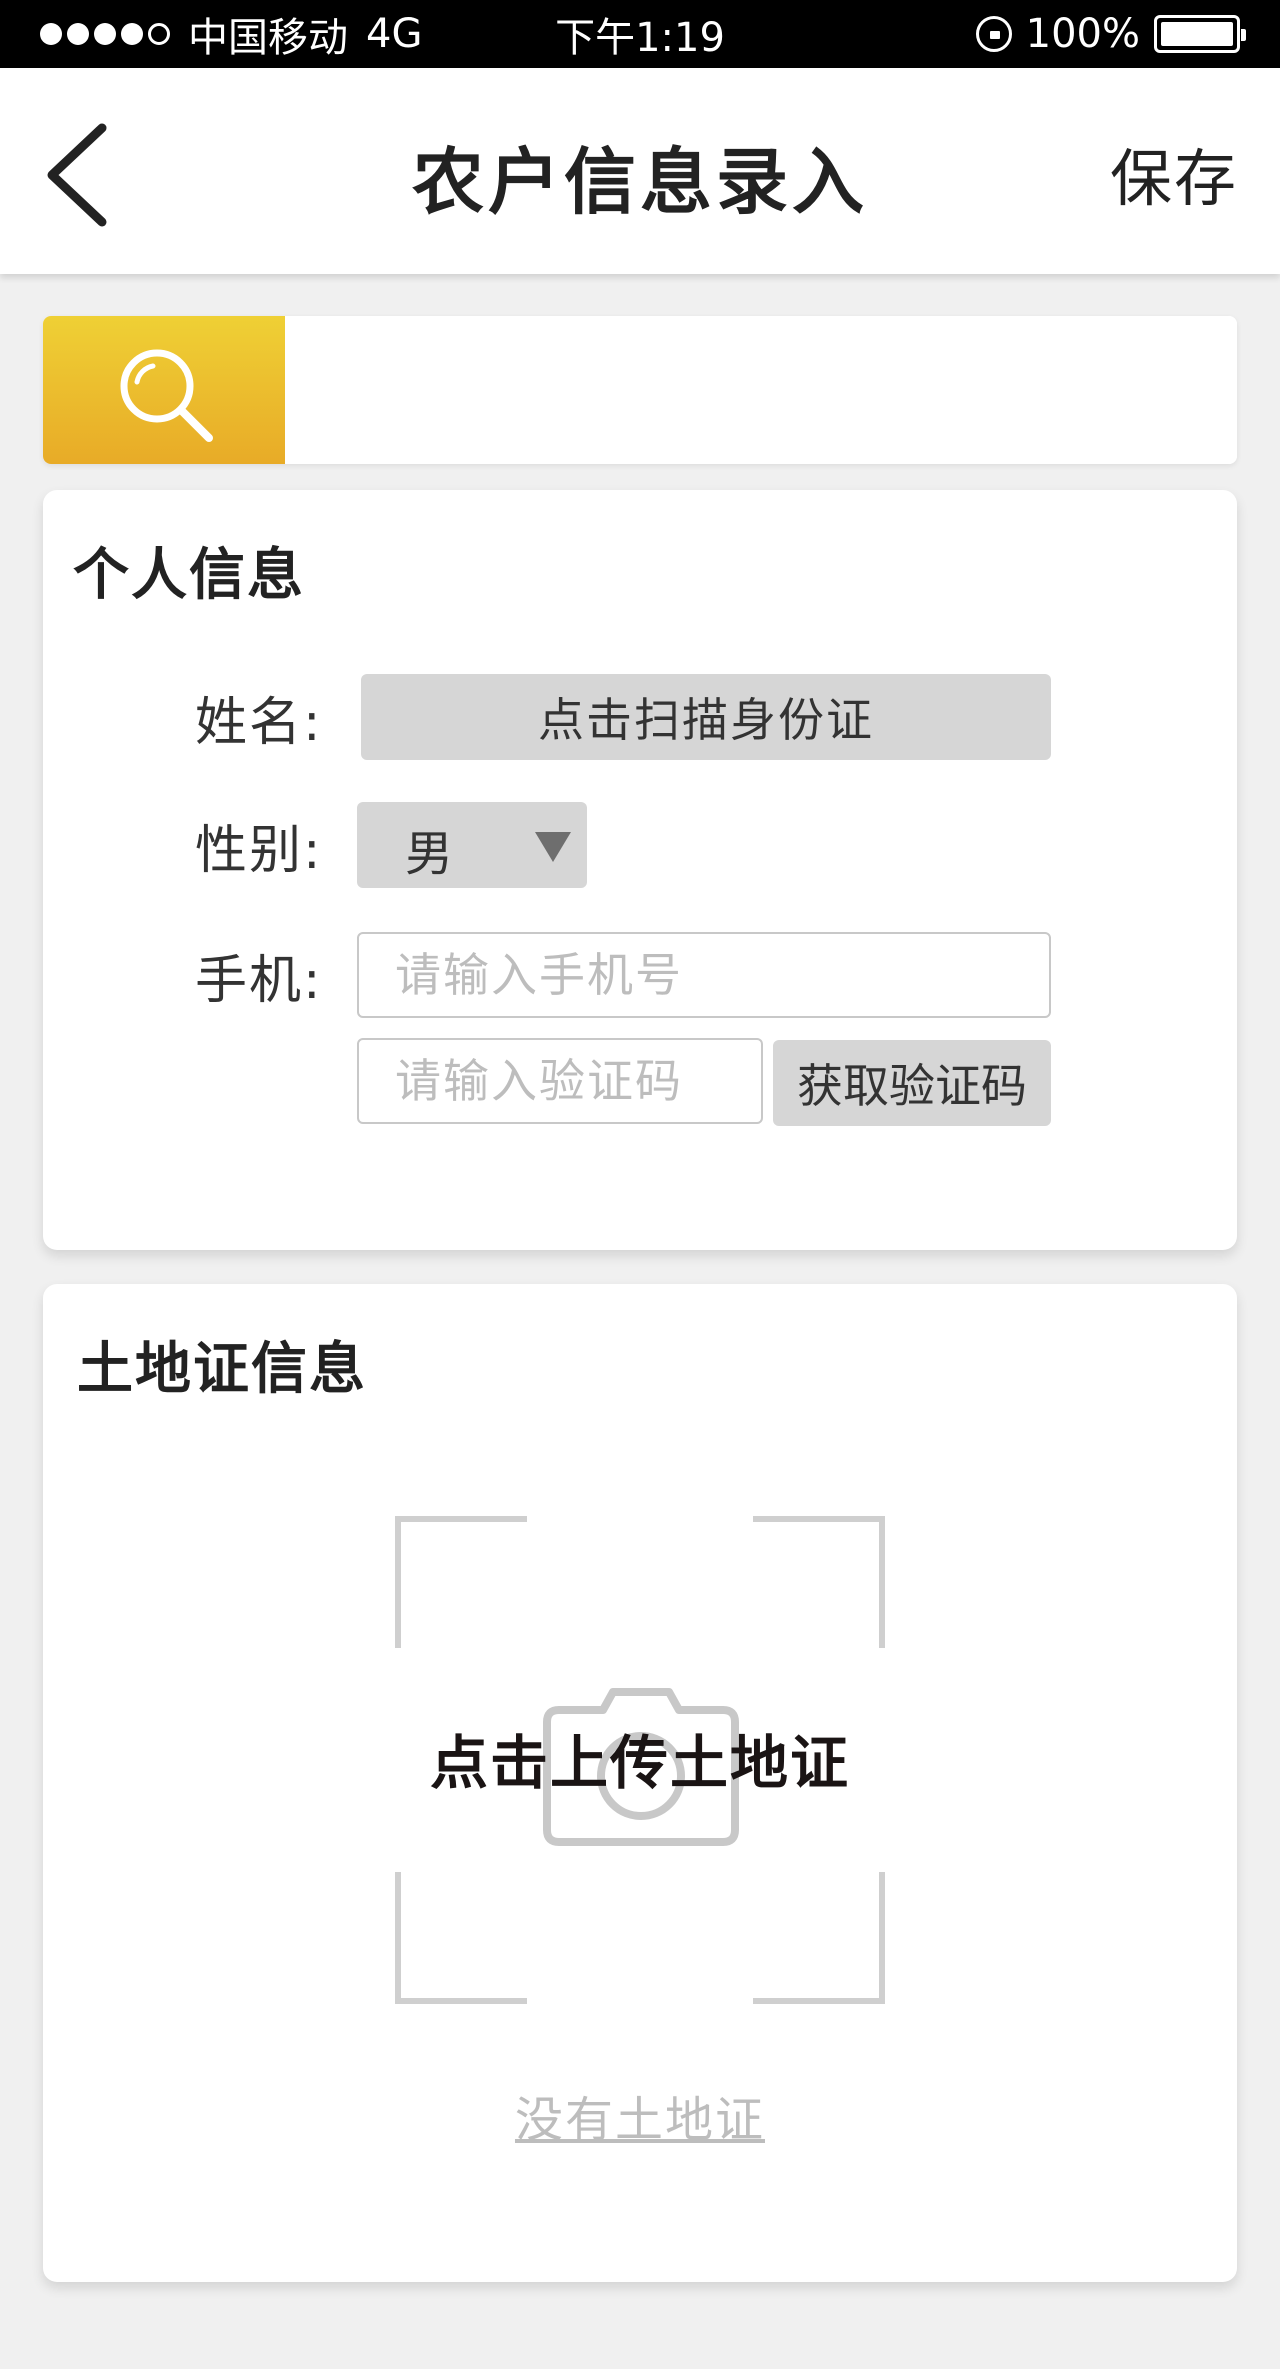 This screenshot has height=2369, width=1280. What do you see at coordinates (268, 38) in the screenshot?
I see `carrier-name: 中国移动` at bounding box center [268, 38].